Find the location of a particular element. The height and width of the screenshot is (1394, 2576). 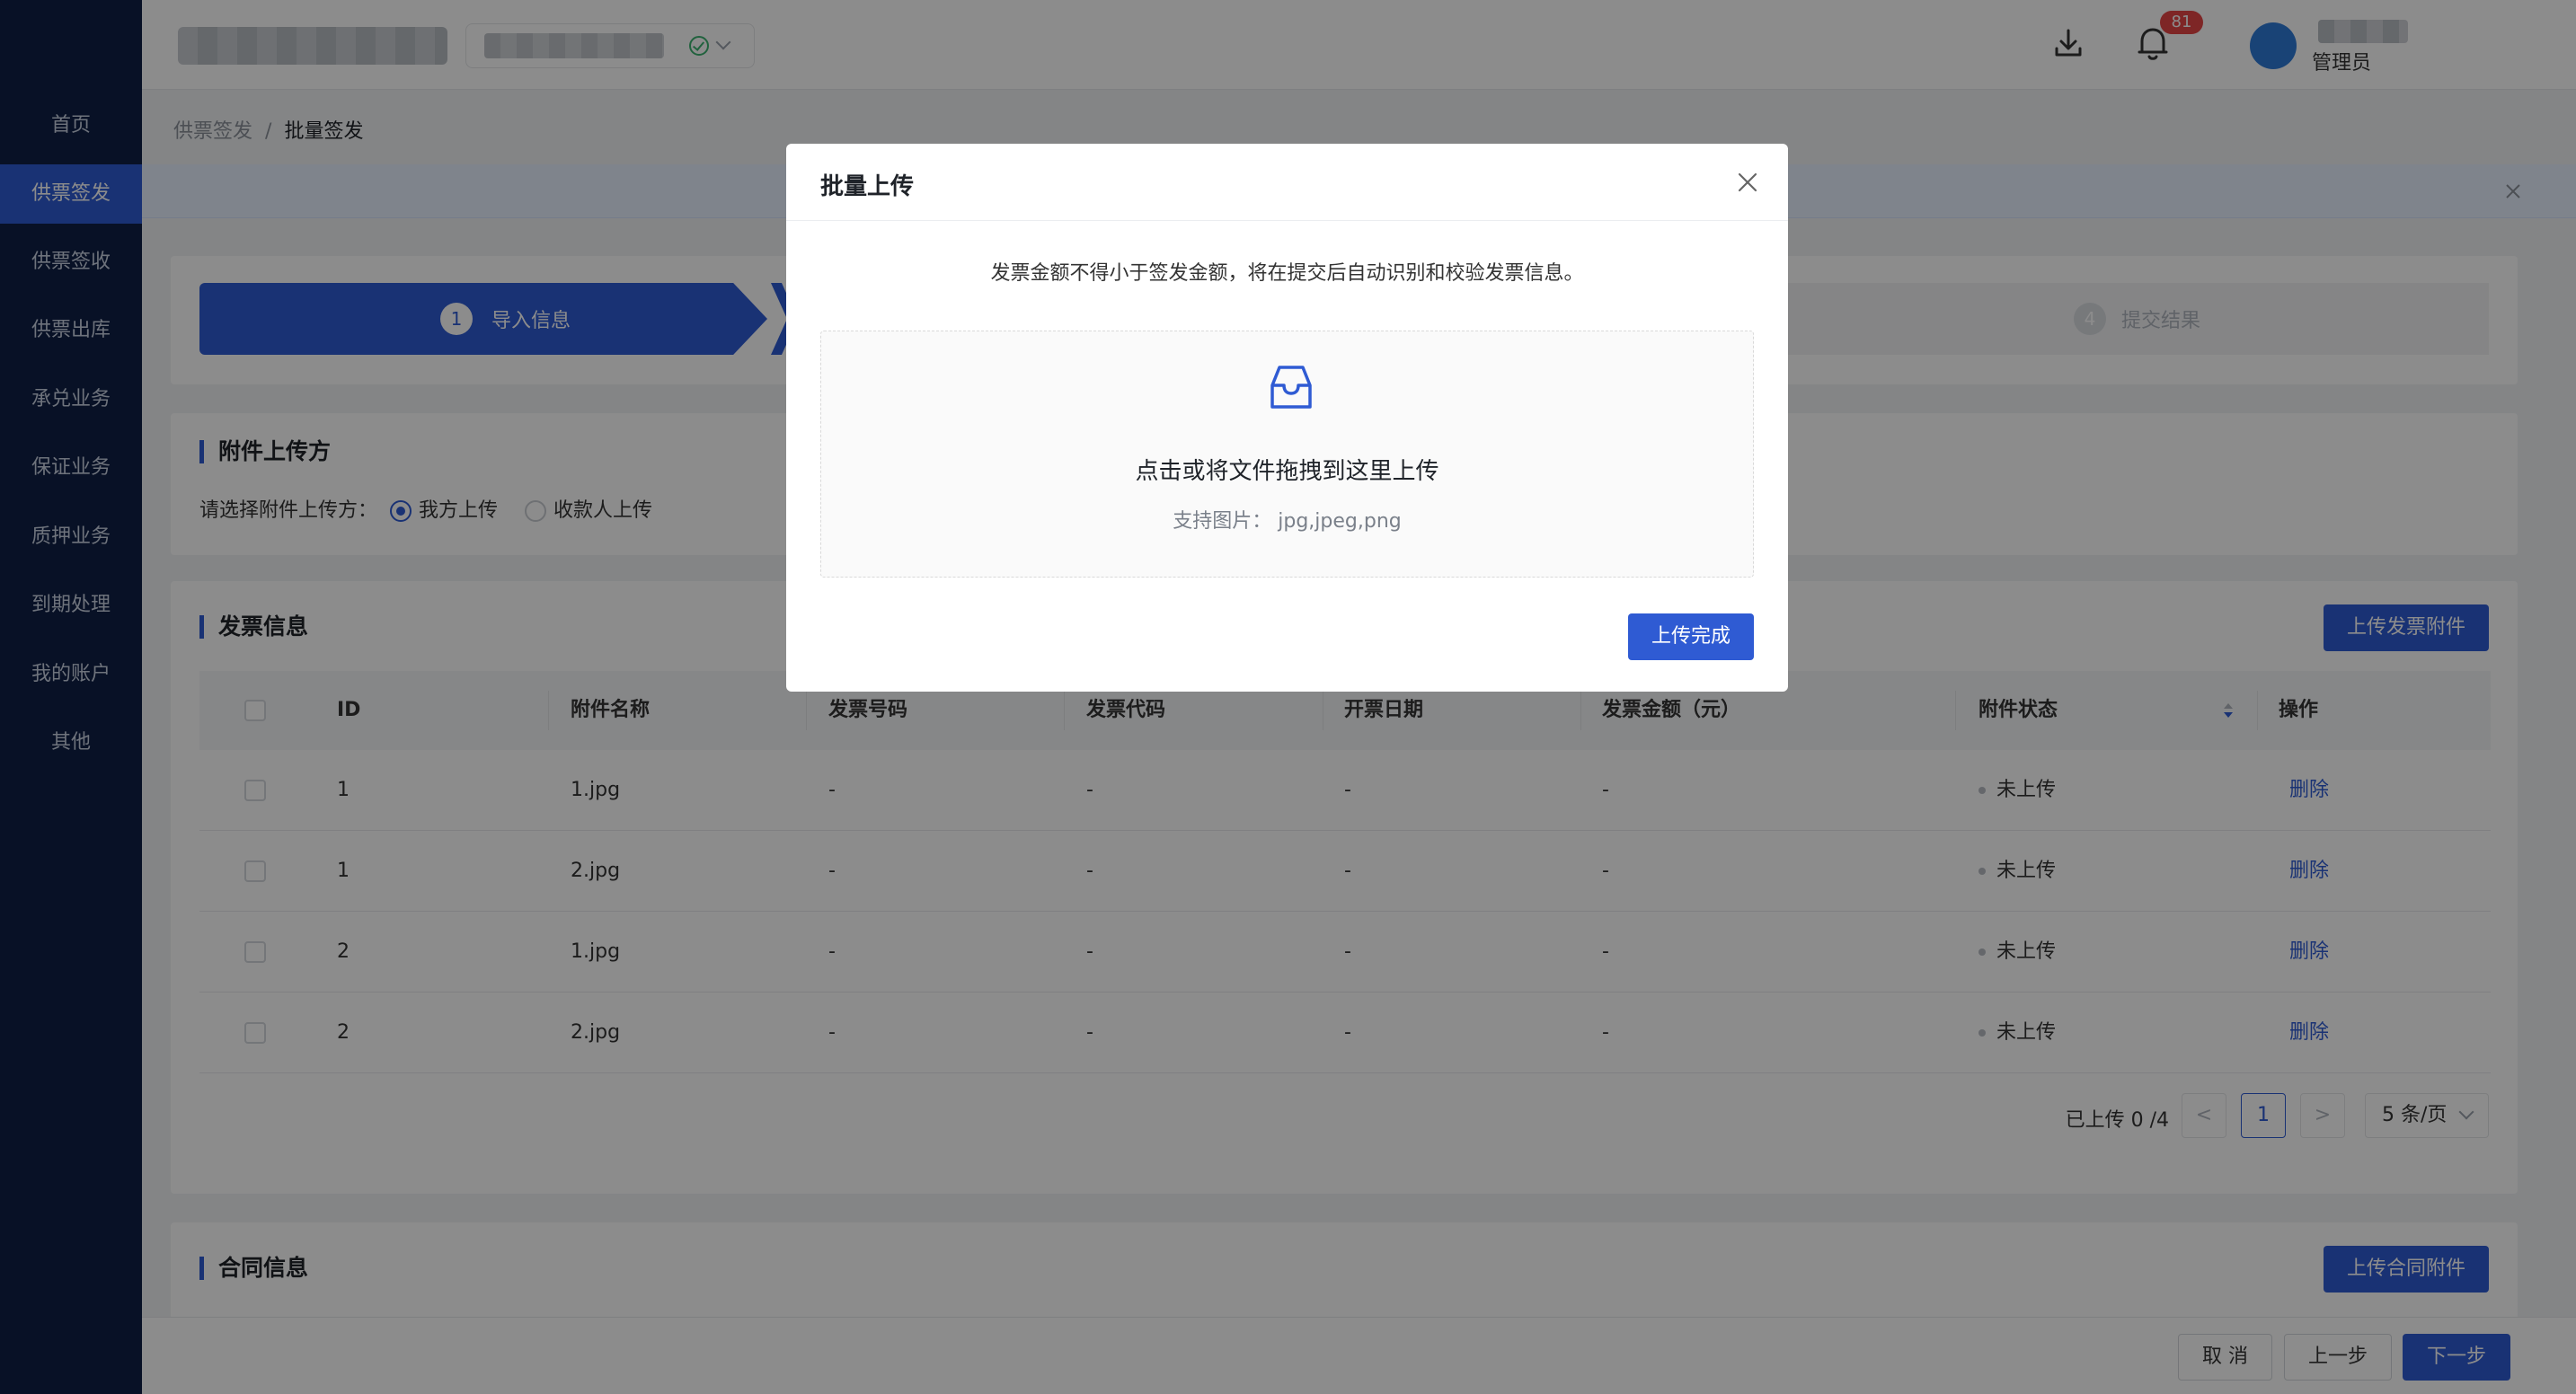

dropzone-text: 点击或将文件拖拽到这里上传 is located at coordinates (1287, 471).